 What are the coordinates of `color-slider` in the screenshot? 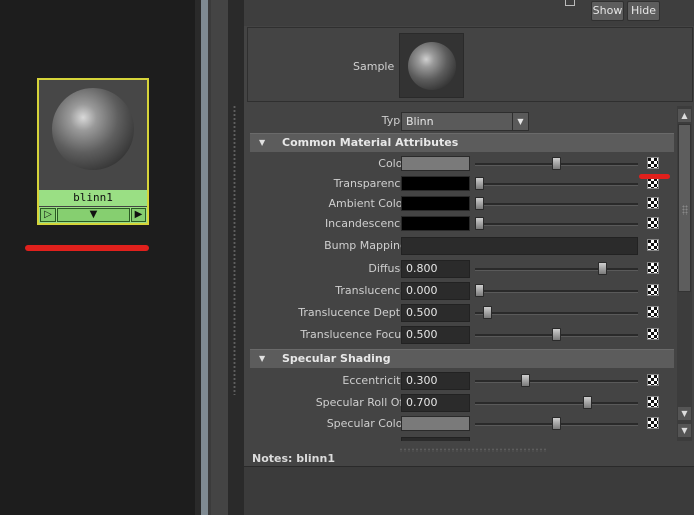 It's located at (556, 163).